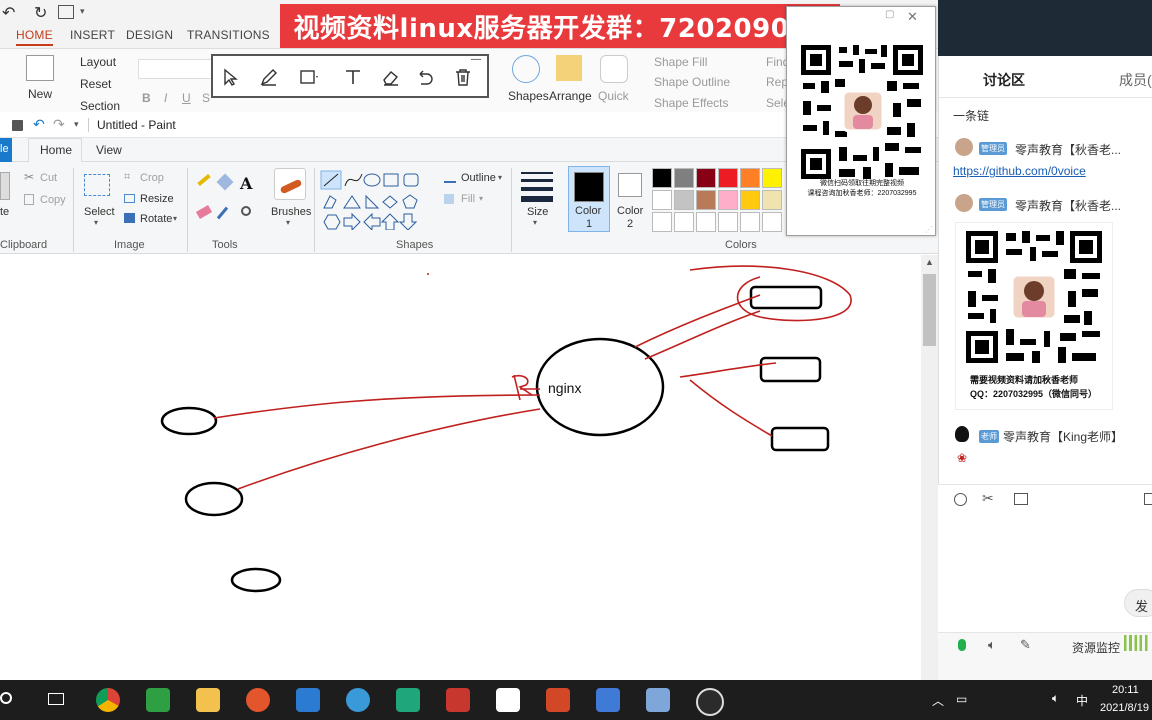 This screenshot has width=1152, height=720. I want to click on paste-icon, so click(5, 186).